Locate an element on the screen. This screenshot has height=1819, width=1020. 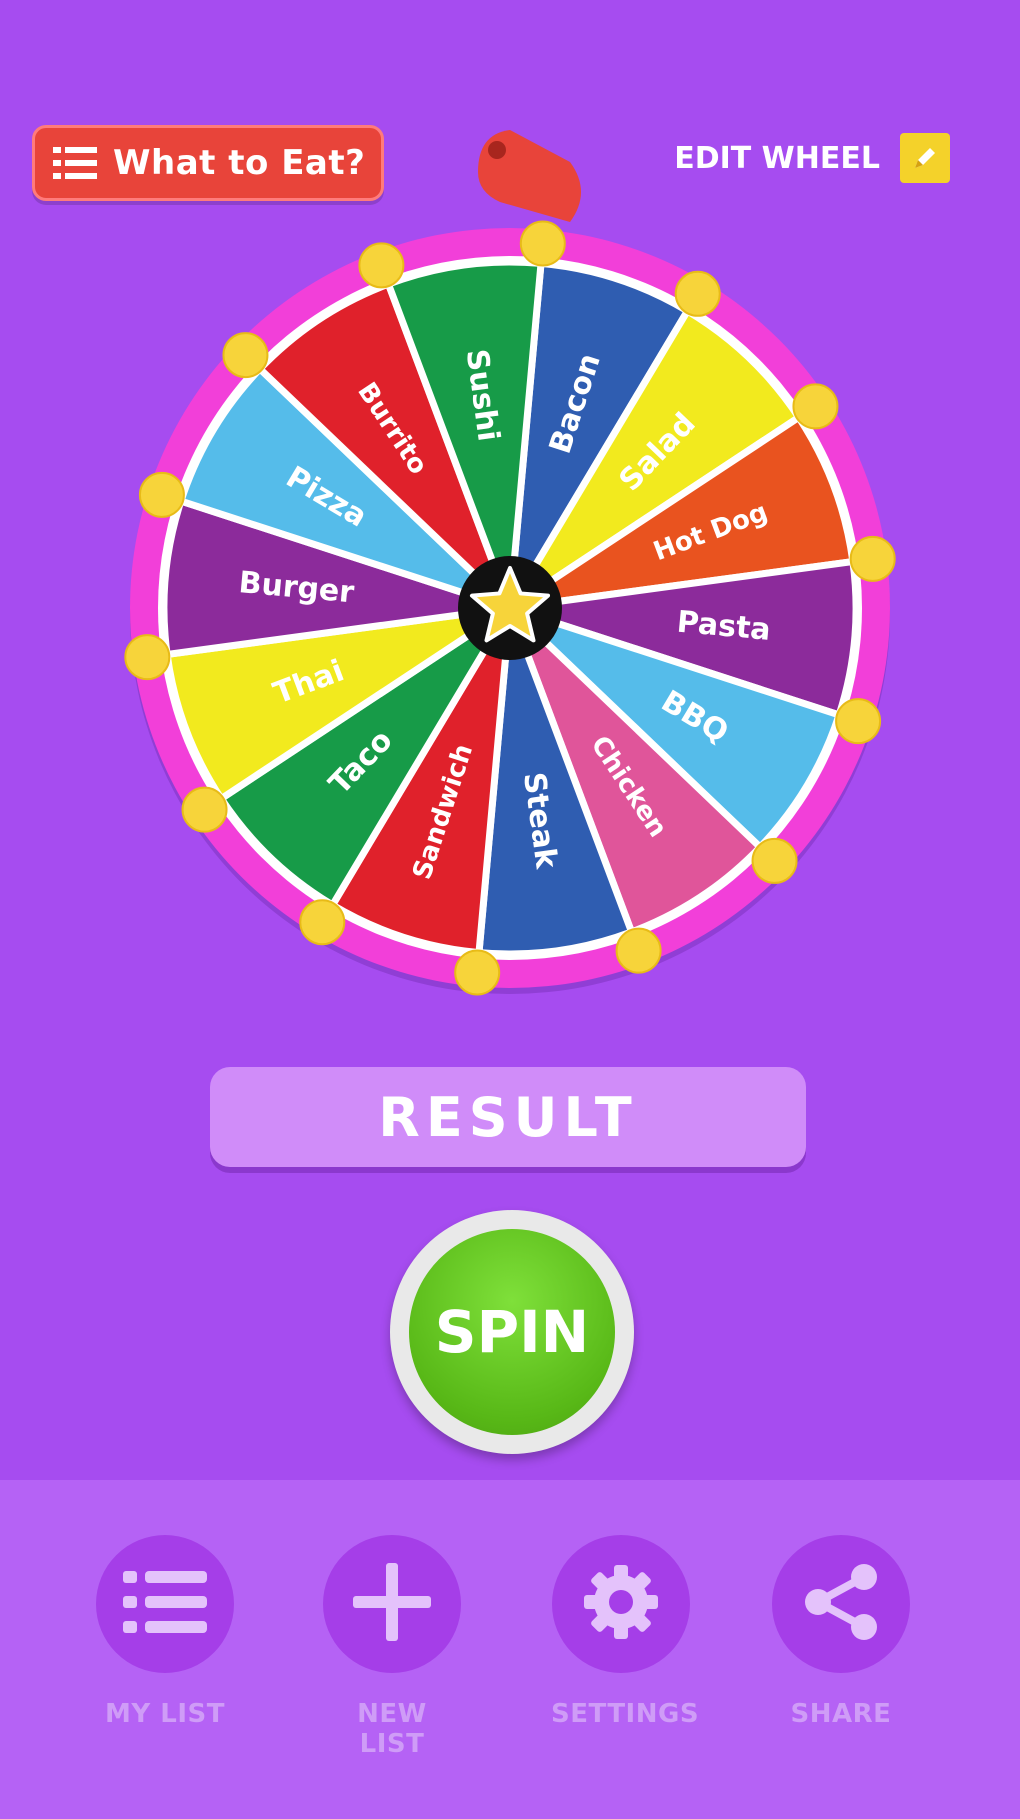
spin-button-face: SPIN is located at coordinates (512, 1332).